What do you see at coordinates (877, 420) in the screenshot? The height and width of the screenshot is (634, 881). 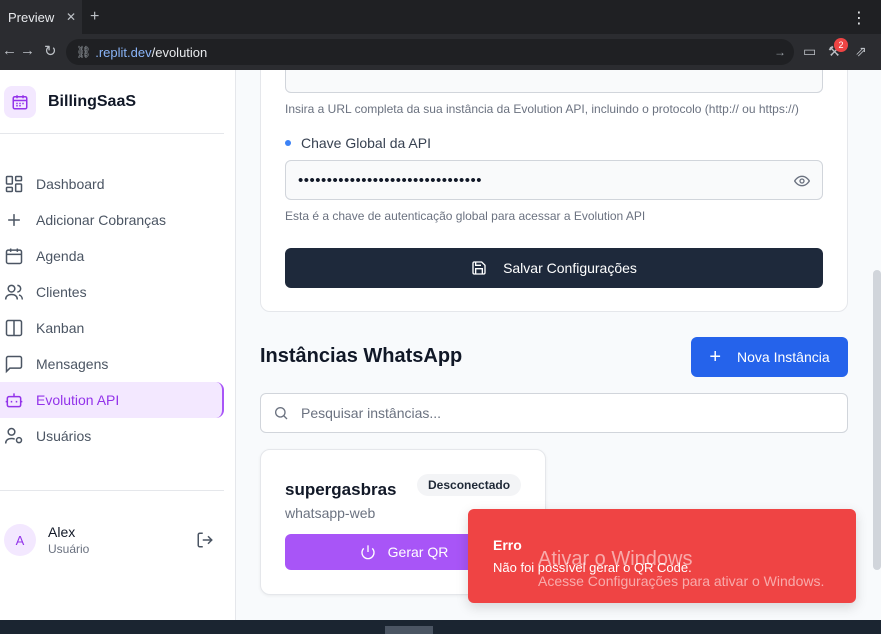 I see `scrollbar` at bounding box center [877, 420].